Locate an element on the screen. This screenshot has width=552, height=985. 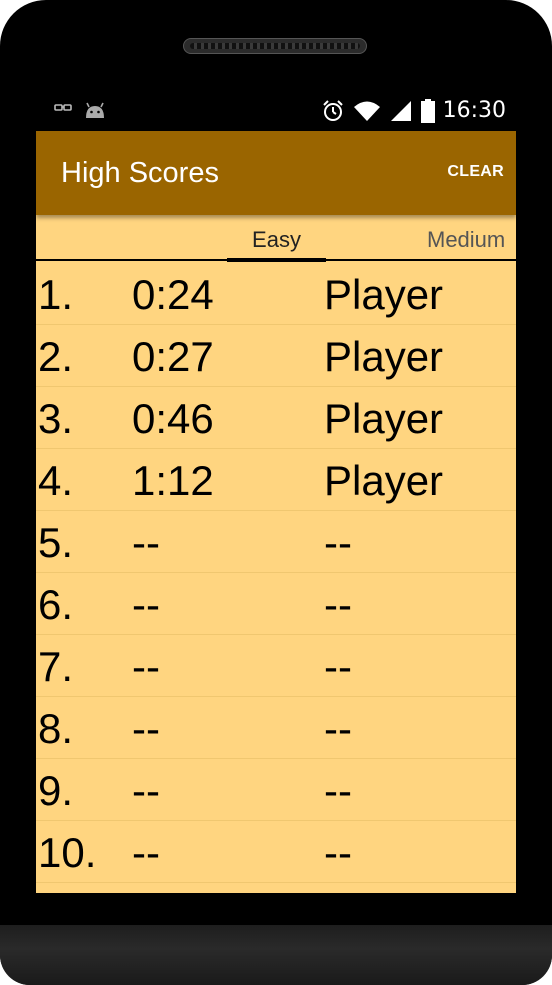
status-bar: 16:30 is located at coordinates (276, 111).